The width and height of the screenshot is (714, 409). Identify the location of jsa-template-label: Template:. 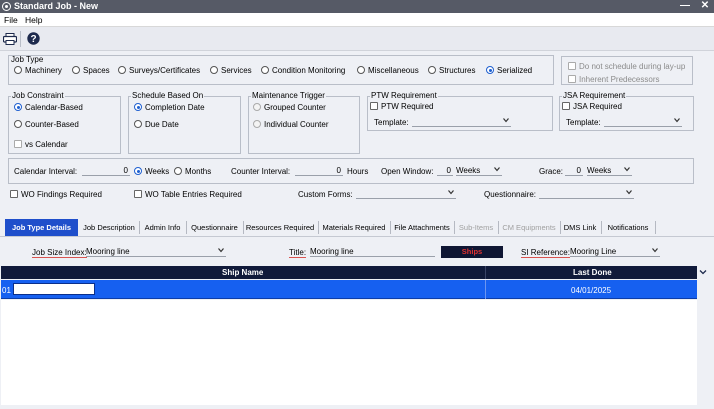
(583, 122).